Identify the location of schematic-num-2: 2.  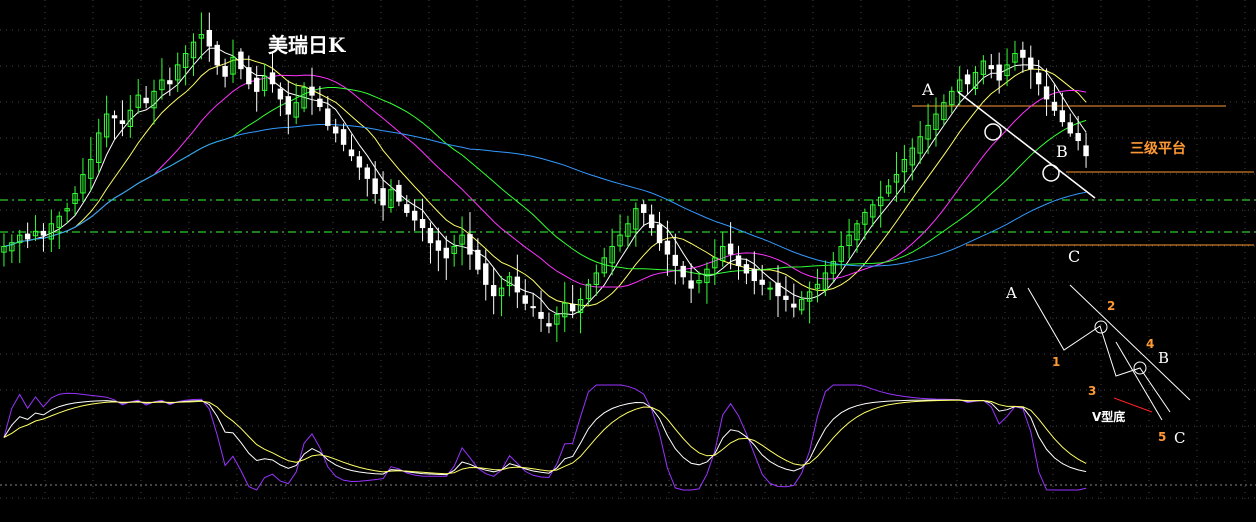
(1111, 306).